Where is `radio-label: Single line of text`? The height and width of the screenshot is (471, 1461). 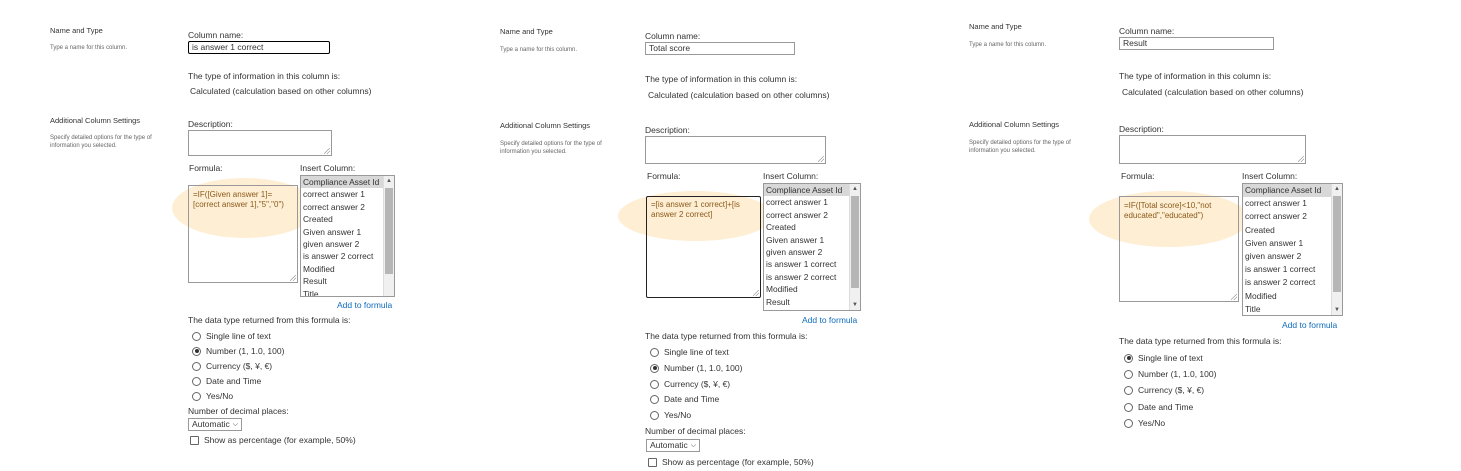
radio-label: Single line of text is located at coordinates (1170, 358).